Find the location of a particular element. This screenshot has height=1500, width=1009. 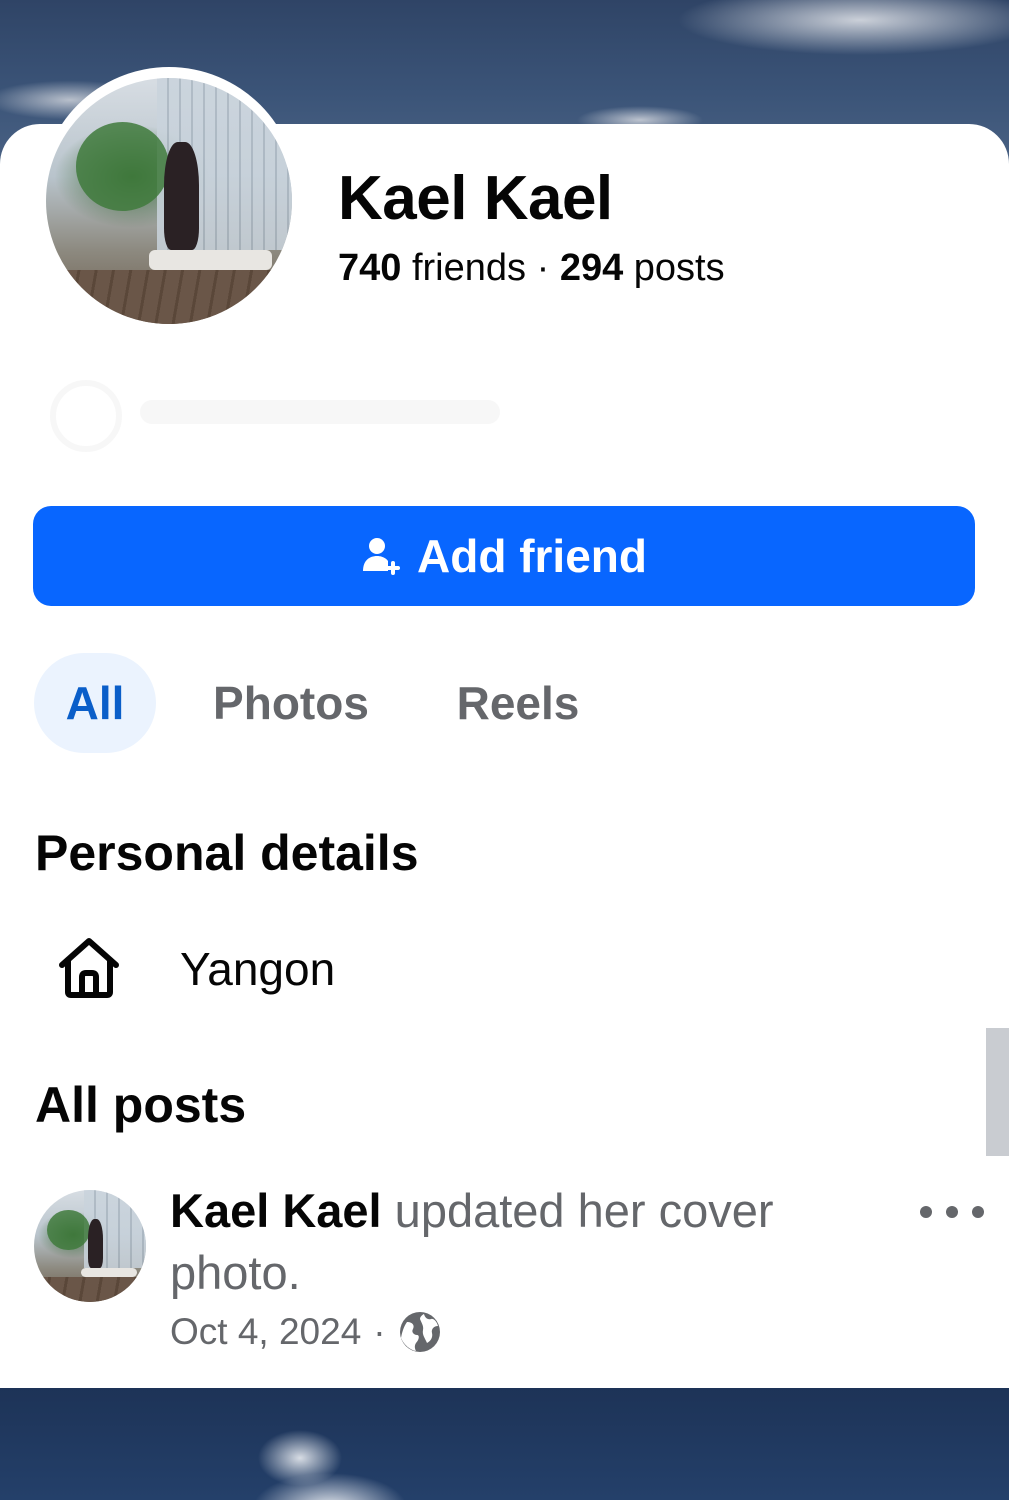

faded-text is located at coordinates (320, 412).